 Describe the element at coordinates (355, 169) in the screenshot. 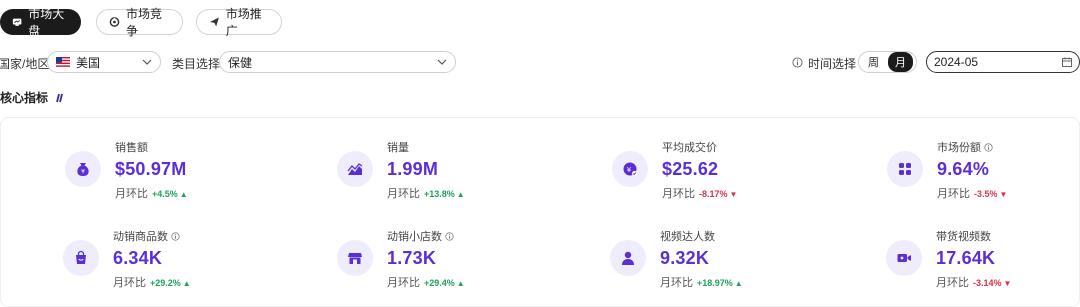

I see `trend-chart-icon` at that location.